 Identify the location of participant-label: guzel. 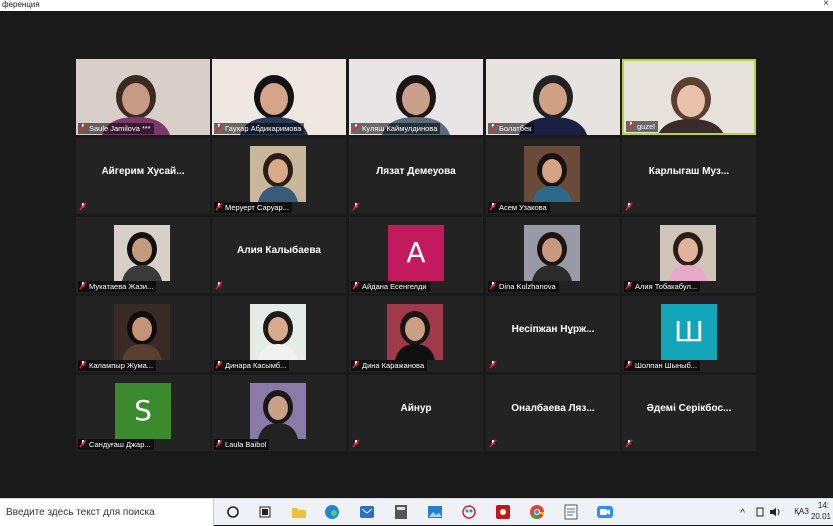
(642, 126).